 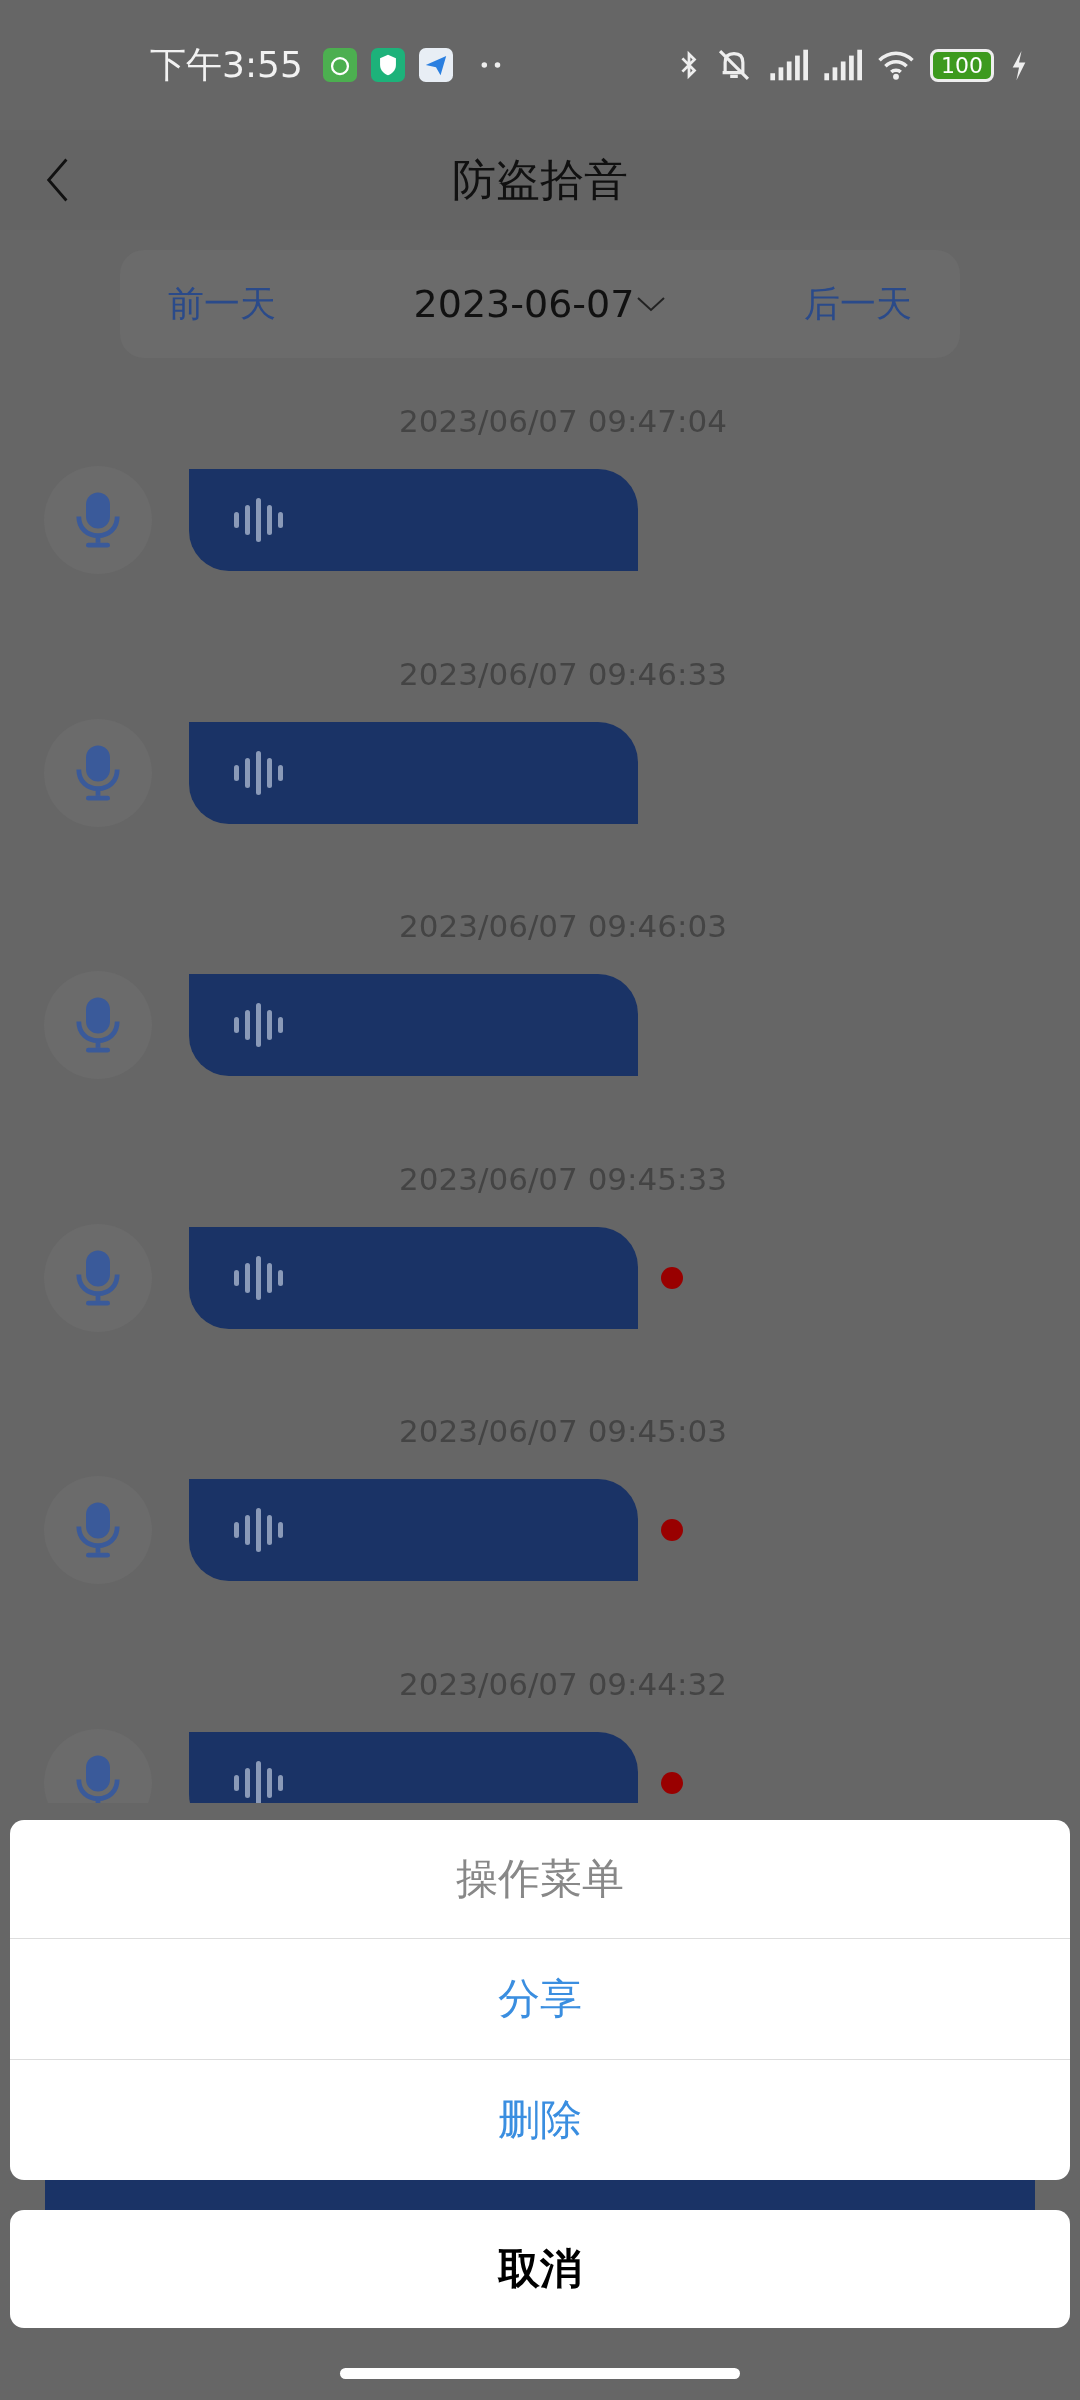 I want to click on action-sheet-title: 操作菜单, so click(x=540, y=1879).